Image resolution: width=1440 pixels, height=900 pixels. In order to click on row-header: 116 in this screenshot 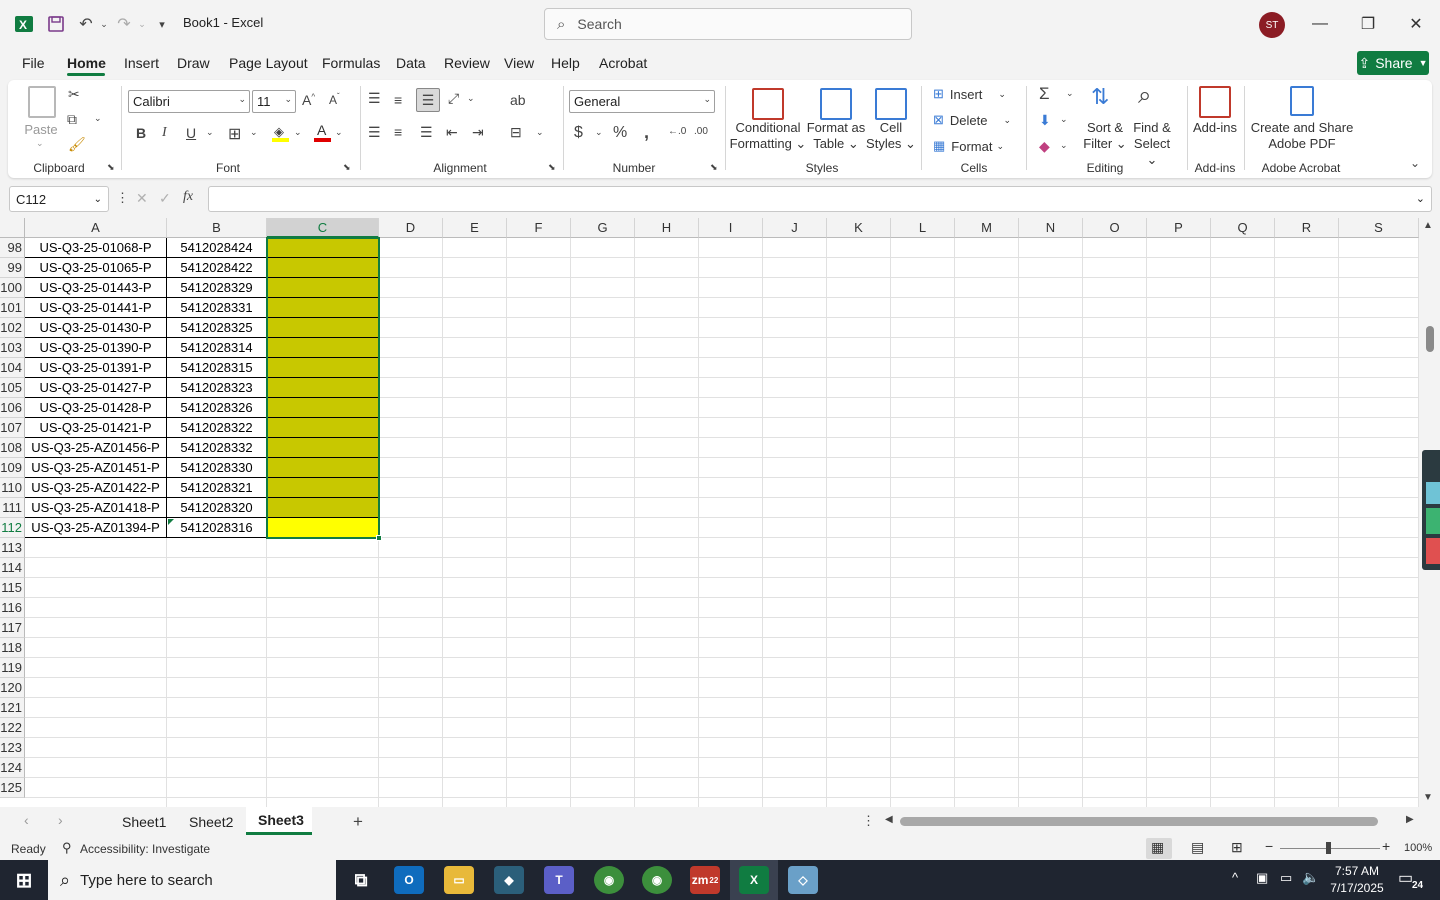, I will do `click(12, 608)`.